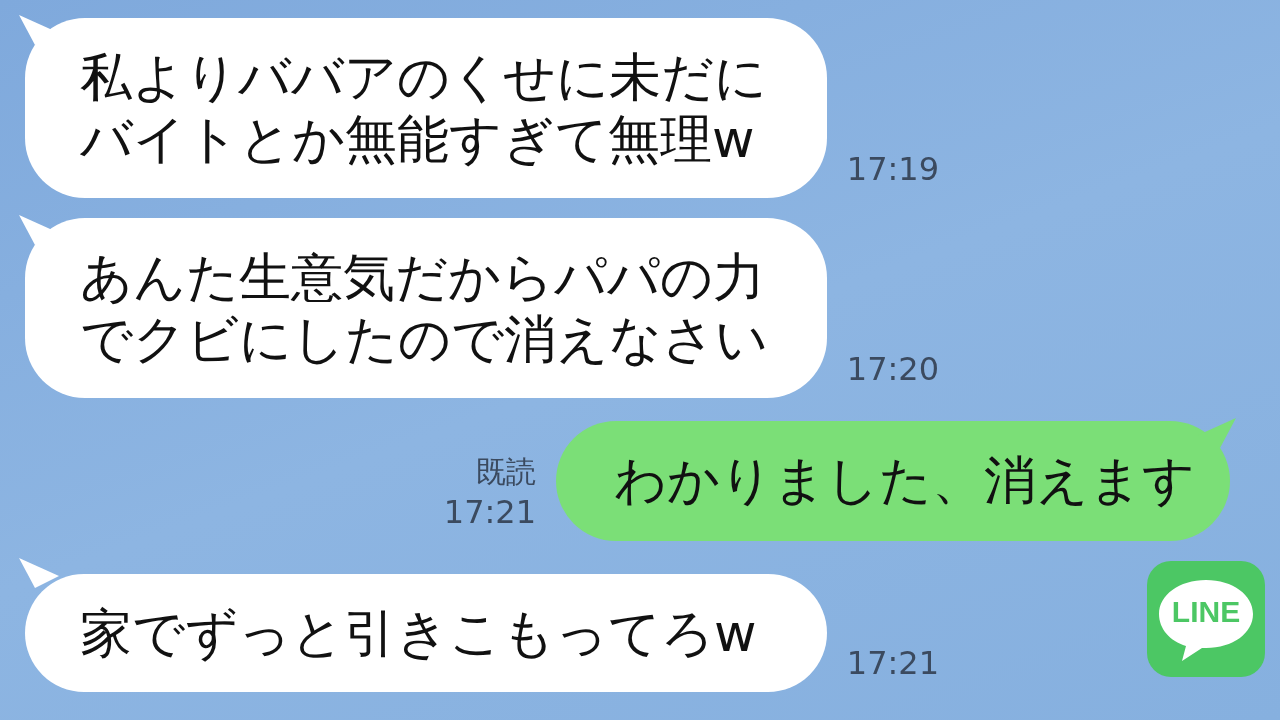 The height and width of the screenshot is (720, 1280). I want to click on message-bubble: 家でずっと引きこもってろw, so click(426, 633).